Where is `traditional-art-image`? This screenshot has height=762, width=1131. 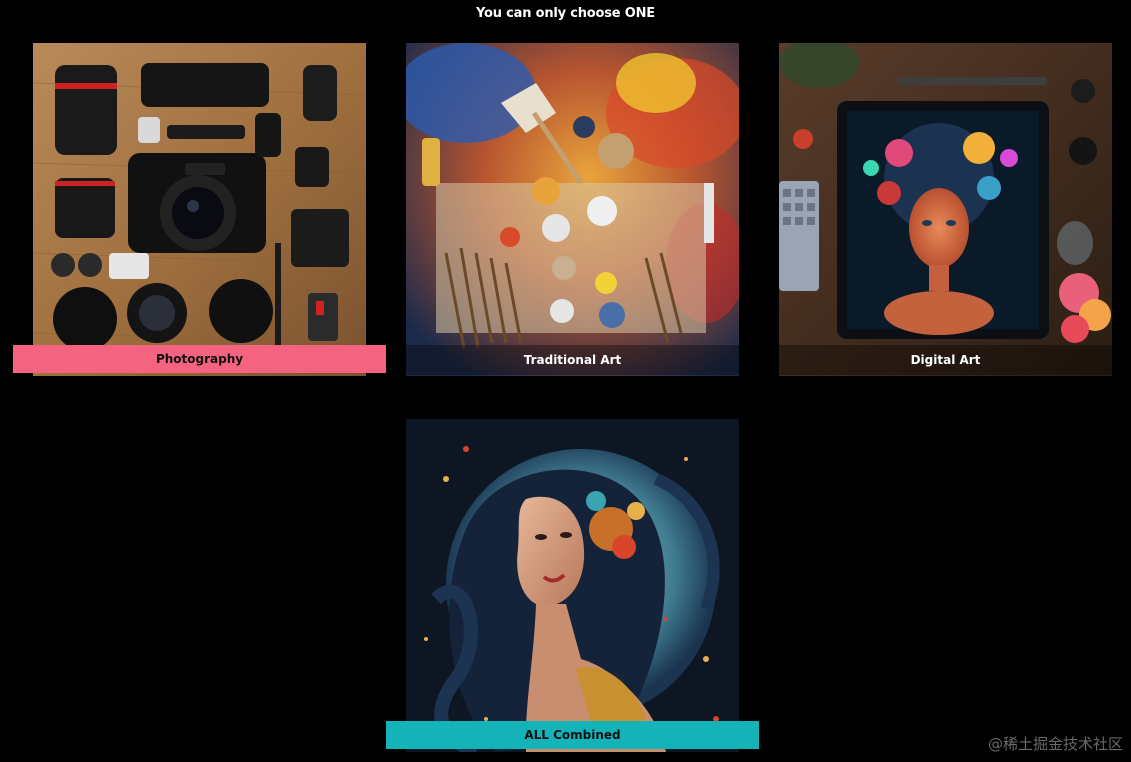
traditional-art-image is located at coordinates (572, 209).